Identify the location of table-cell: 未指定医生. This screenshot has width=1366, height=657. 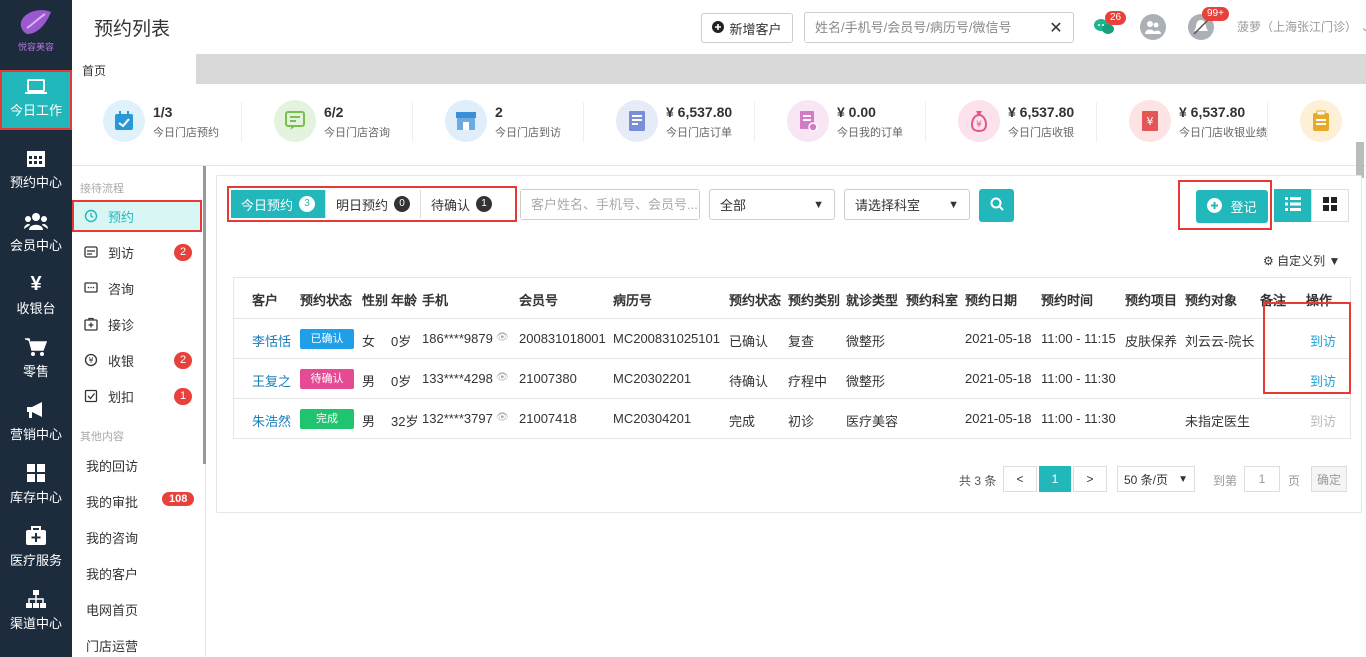
(1218, 421).